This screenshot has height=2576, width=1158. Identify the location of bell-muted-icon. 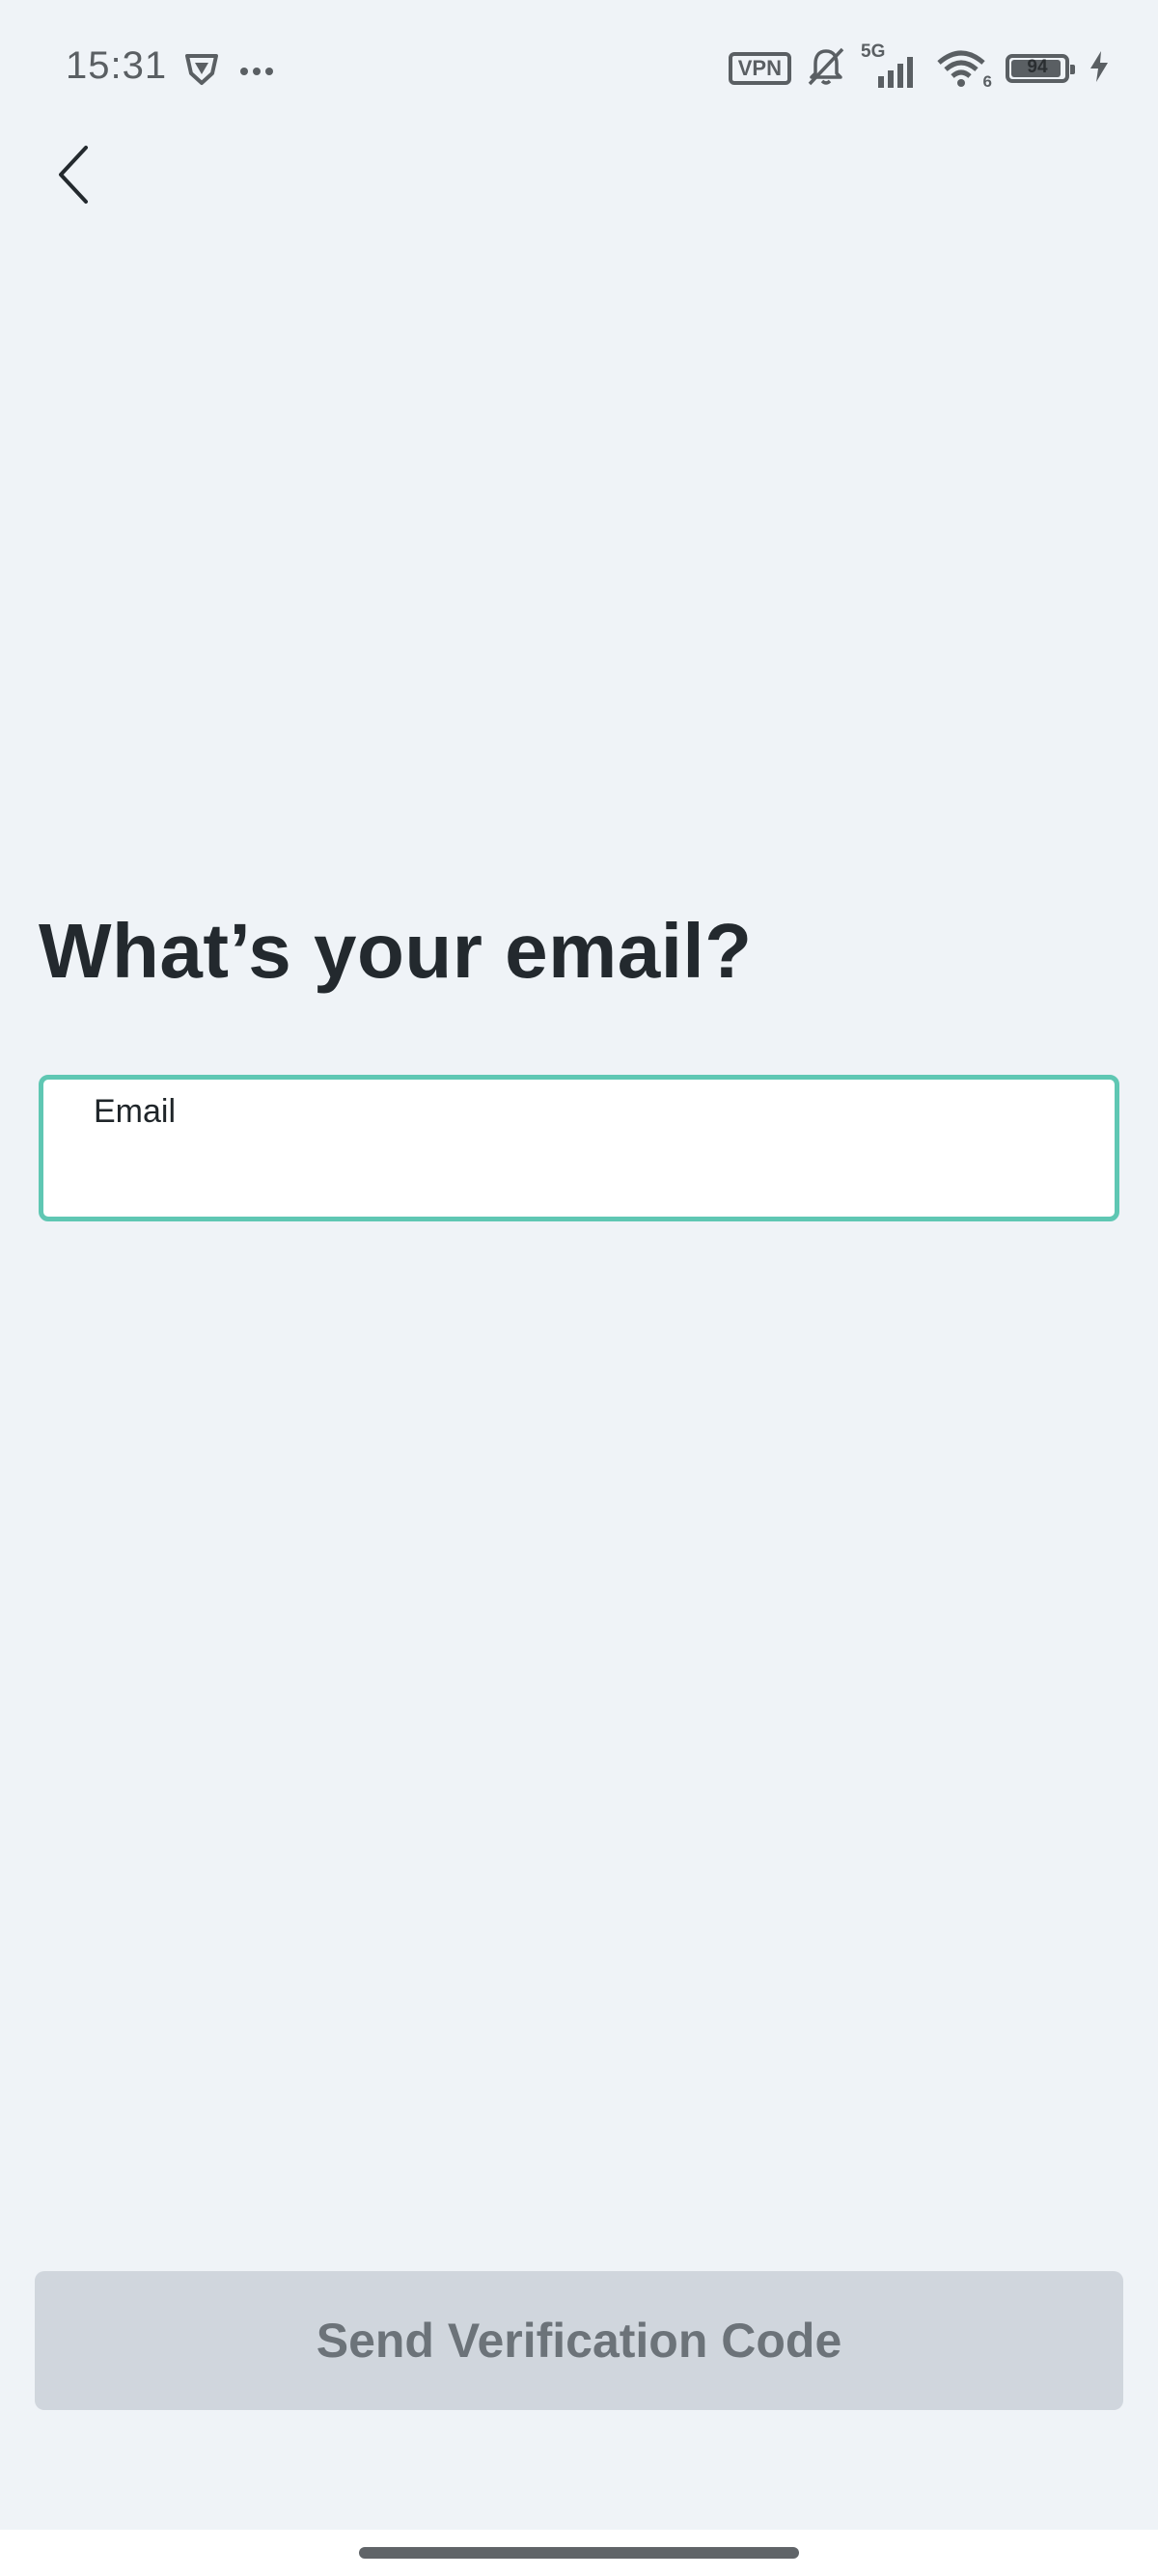
(826, 69).